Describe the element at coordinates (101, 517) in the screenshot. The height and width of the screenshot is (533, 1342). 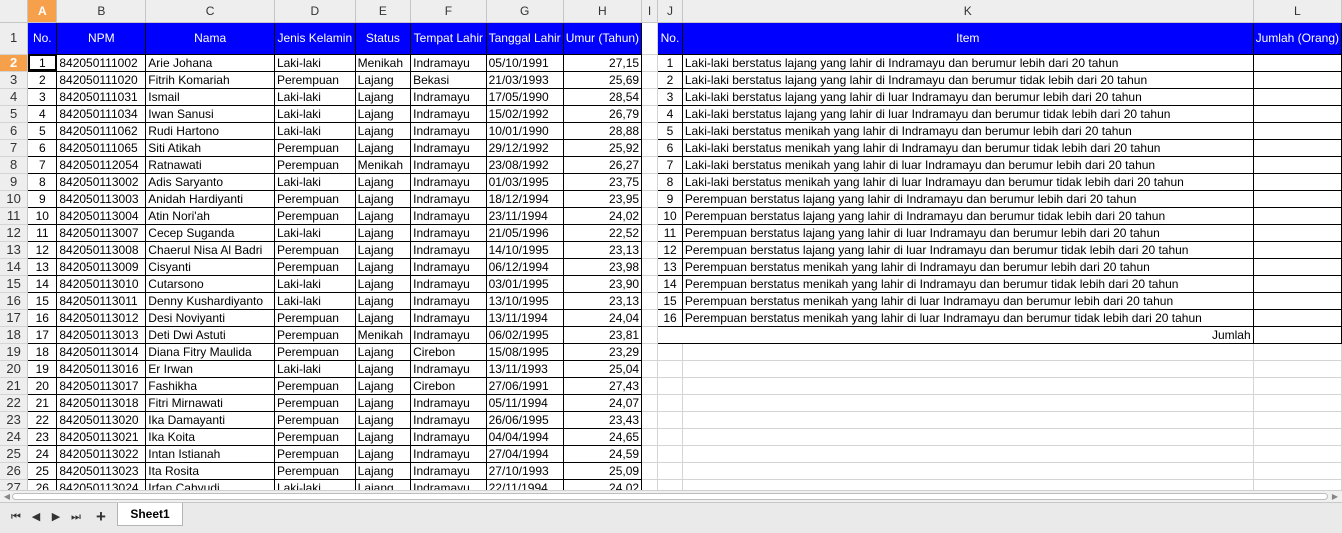
I see `plus-icon: +` at that location.